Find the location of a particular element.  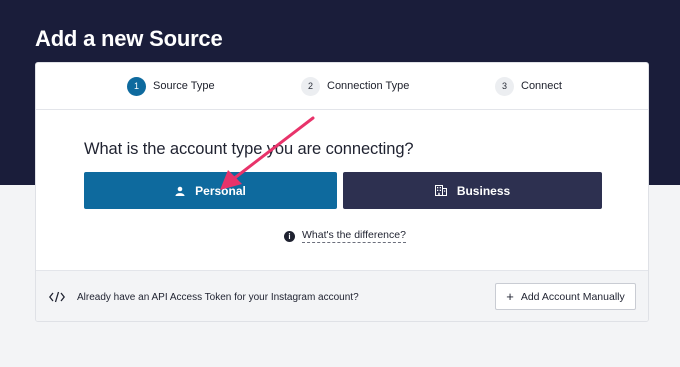

step-connection-type: 2 Connection Type is located at coordinates (355, 86).